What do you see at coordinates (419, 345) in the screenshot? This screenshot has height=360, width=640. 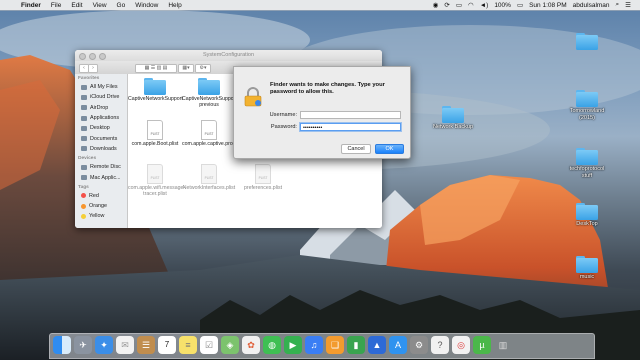 I see `system-preferences-icon: ⚙` at bounding box center [419, 345].